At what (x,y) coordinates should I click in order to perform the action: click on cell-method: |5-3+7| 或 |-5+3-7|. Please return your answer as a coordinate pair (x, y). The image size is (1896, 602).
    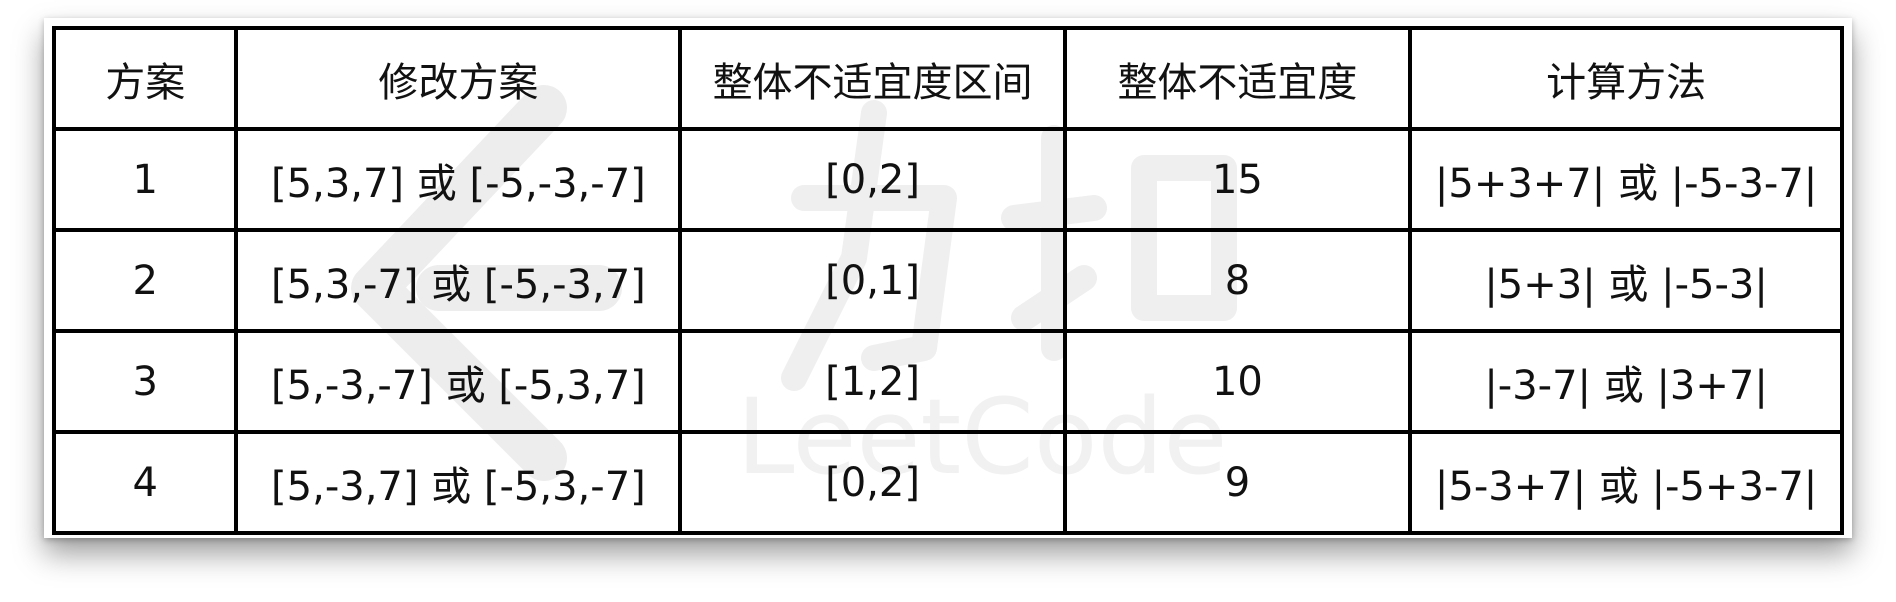
    Looking at the image, I should click on (1626, 482).